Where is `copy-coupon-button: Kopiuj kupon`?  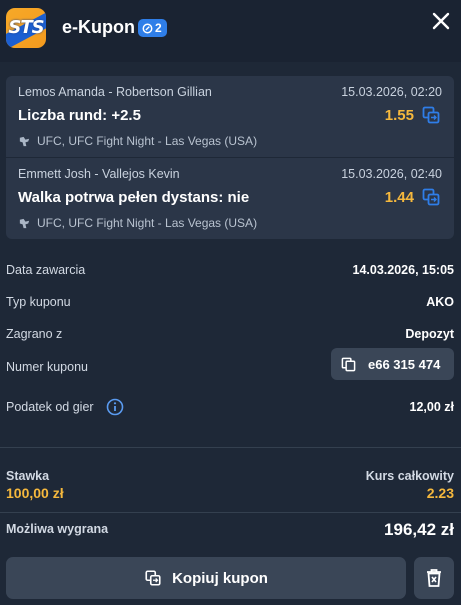
copy-coupon-button: Kopiuj kupon is located at coordinates (206, 578).